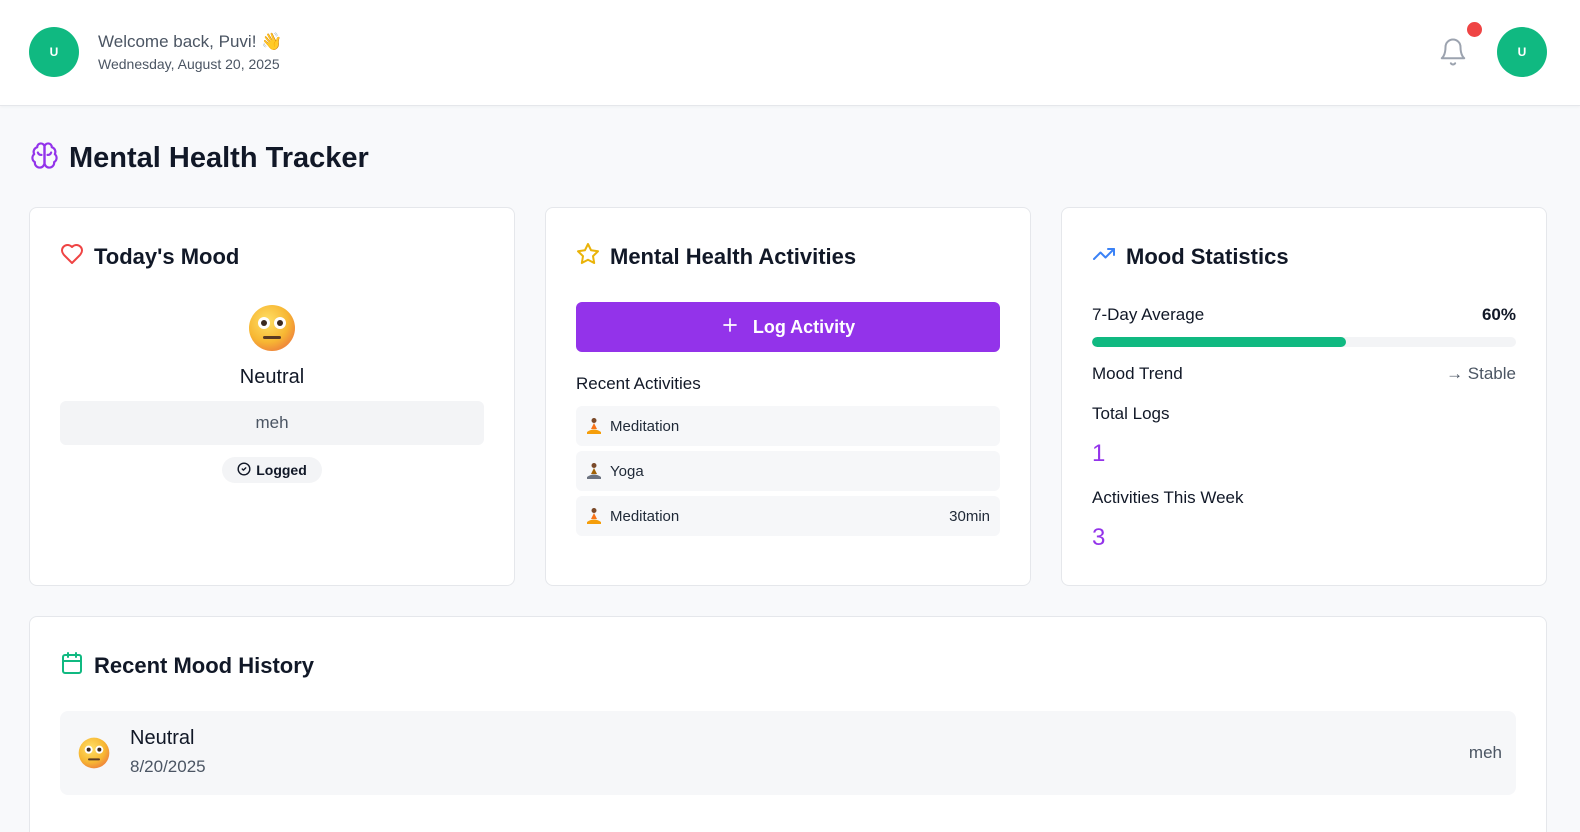 The image size is (1580, 832). I want to click on plus-icon, so click(730, 327).